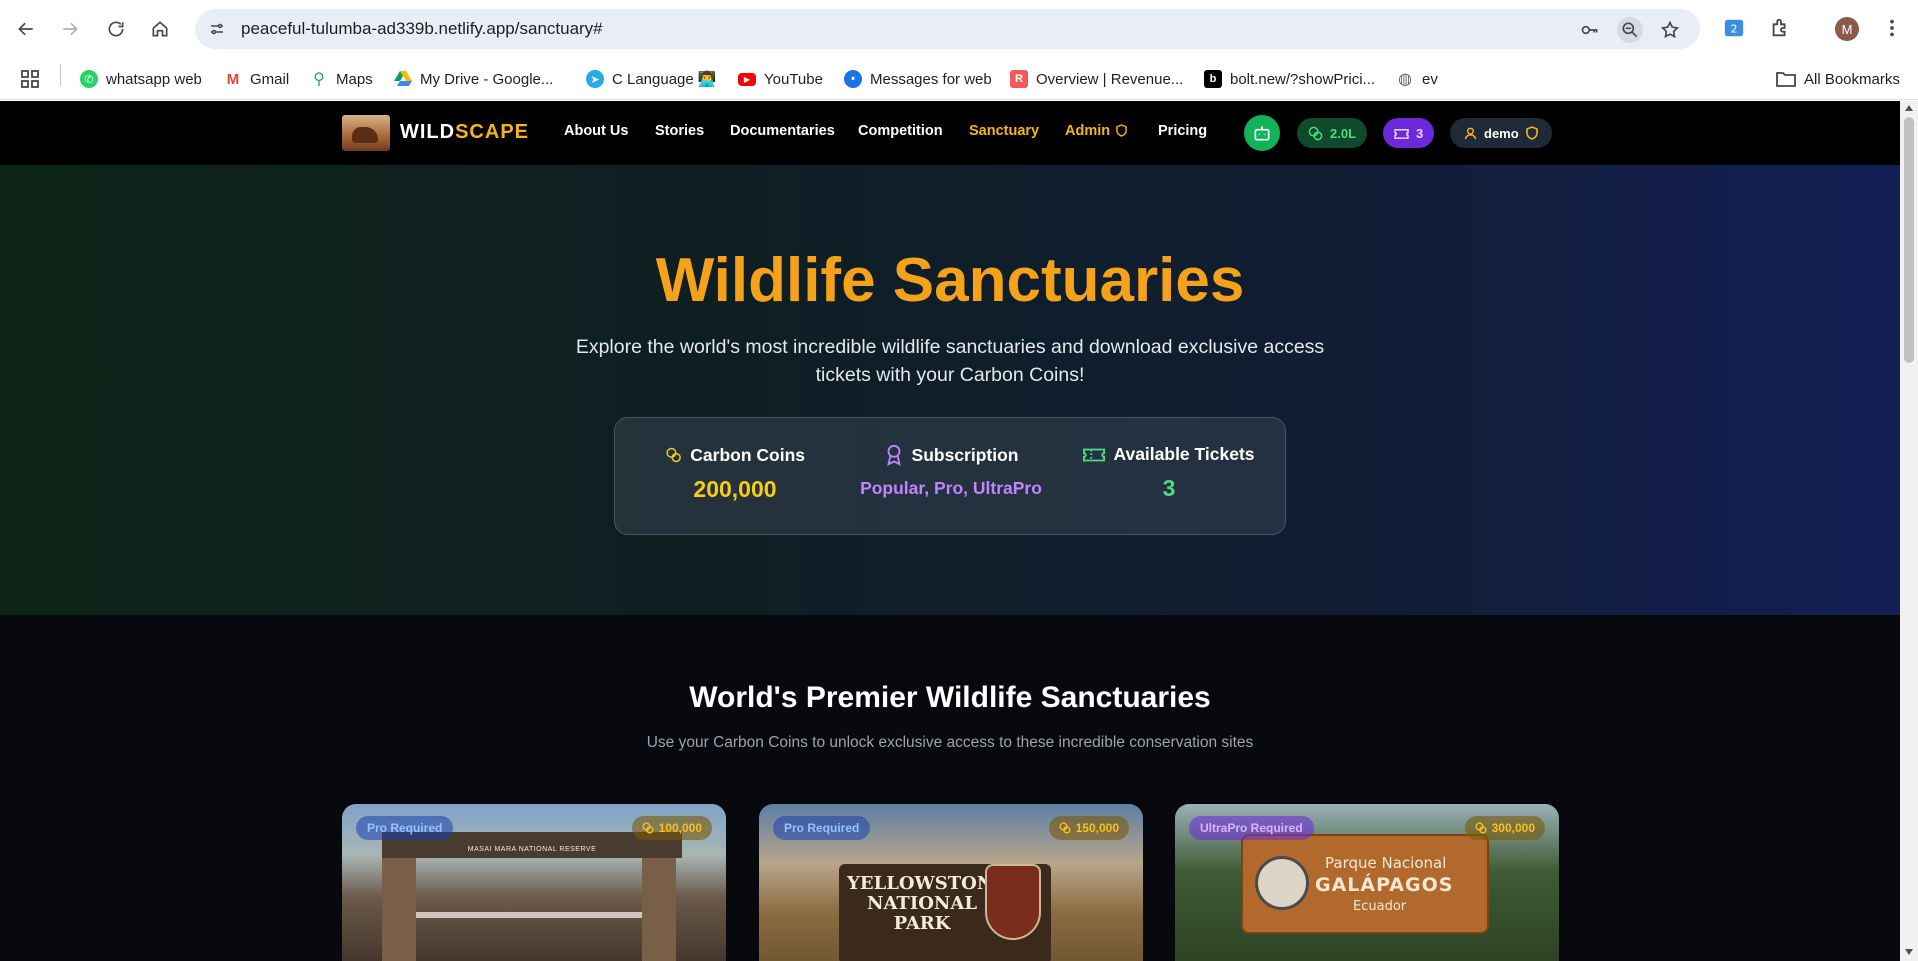 The height and width of the screenshot is (961, 1918). I want to click on nav-competition: Competition, so click(900, 131).